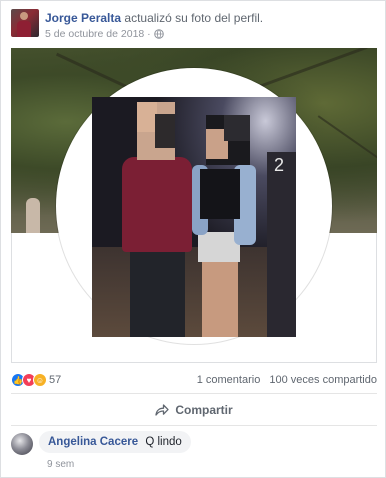 This screenshot has width=386, height=478. Describe the element at coordinates (281, 244) in the screenshot. I see `photo-person-right` at that location.